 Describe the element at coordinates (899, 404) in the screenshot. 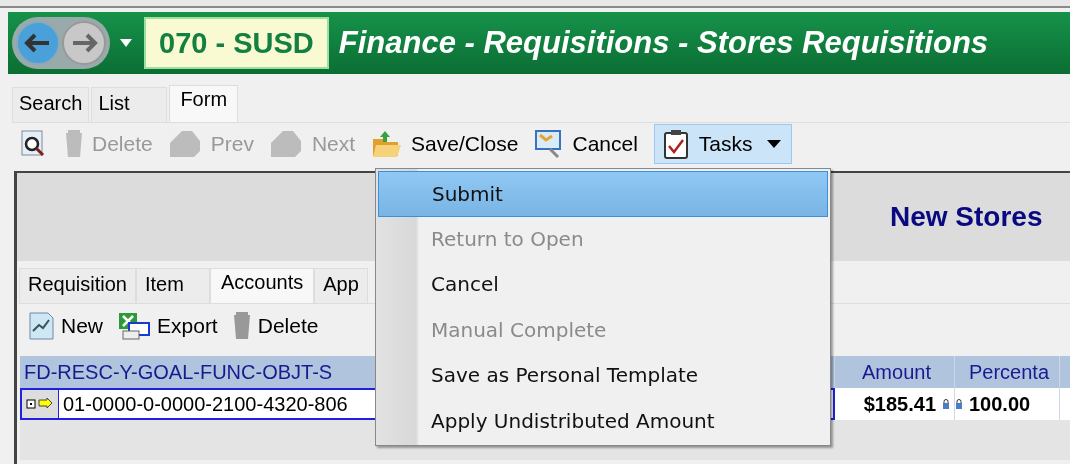

I see `table-cell: $185.41` at that location.